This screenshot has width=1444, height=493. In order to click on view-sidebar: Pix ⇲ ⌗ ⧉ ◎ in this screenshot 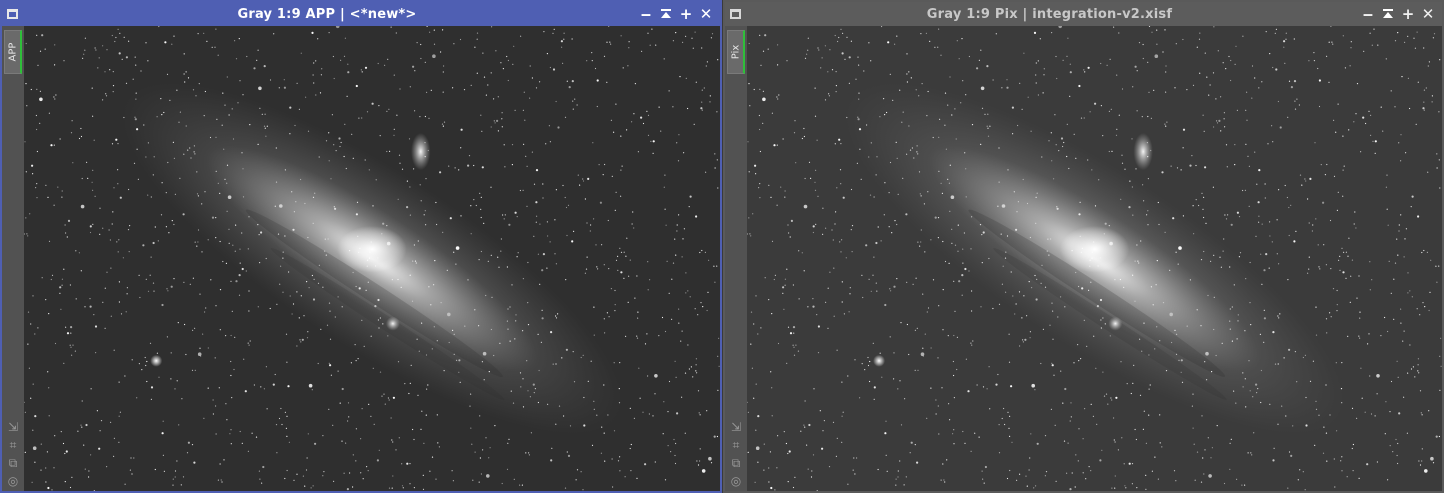, I will do `click(736, 258)`.